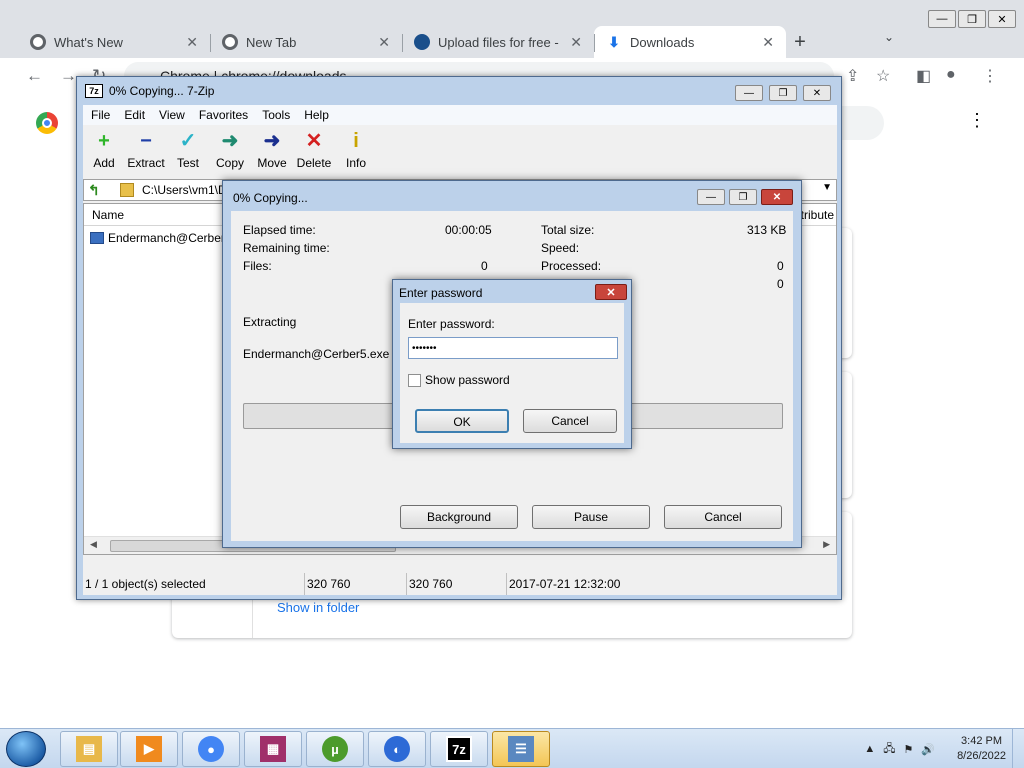 Image resolution: width=1024 pixels, height=768 pixels. I want to click on network-icon: 🖧, so click(889, 749).